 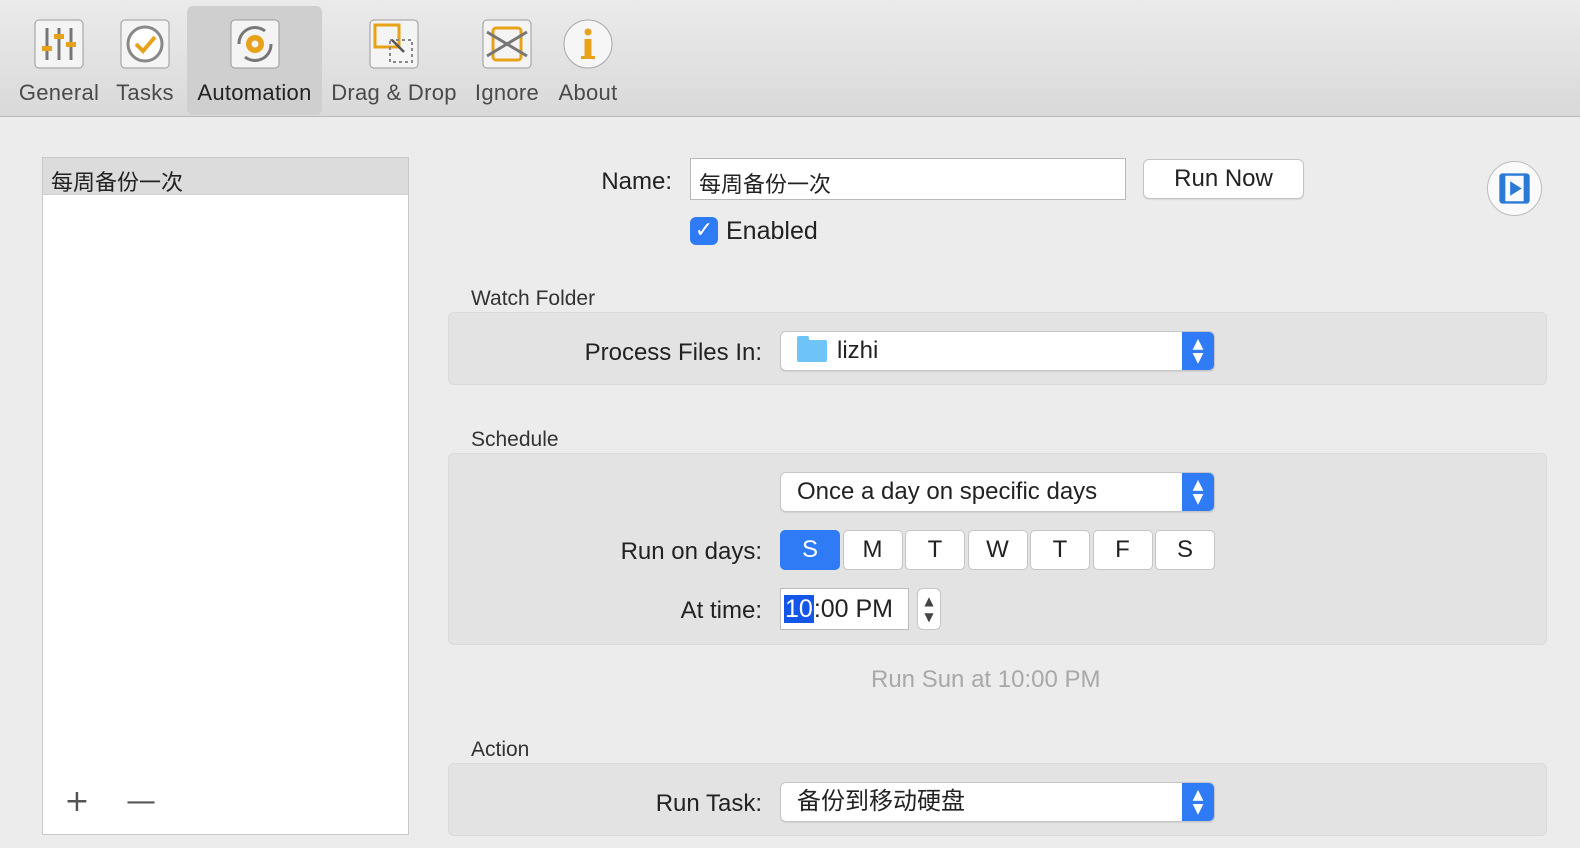 What do you see at coordinates (872, 550) in the screenshot?
I see `day-monday-button: M` at bounding box center [872, 550].